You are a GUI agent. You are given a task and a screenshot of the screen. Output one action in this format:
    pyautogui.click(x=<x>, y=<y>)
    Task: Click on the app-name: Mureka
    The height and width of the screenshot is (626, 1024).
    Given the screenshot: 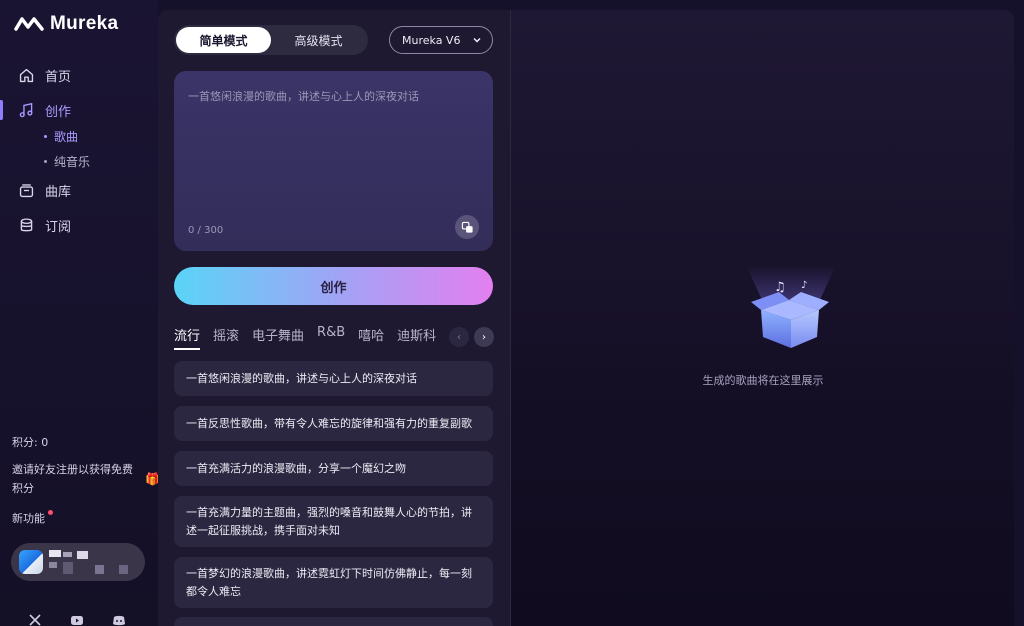 What is the action you would take?
    pyautogui.click(x=84, y=23)
    